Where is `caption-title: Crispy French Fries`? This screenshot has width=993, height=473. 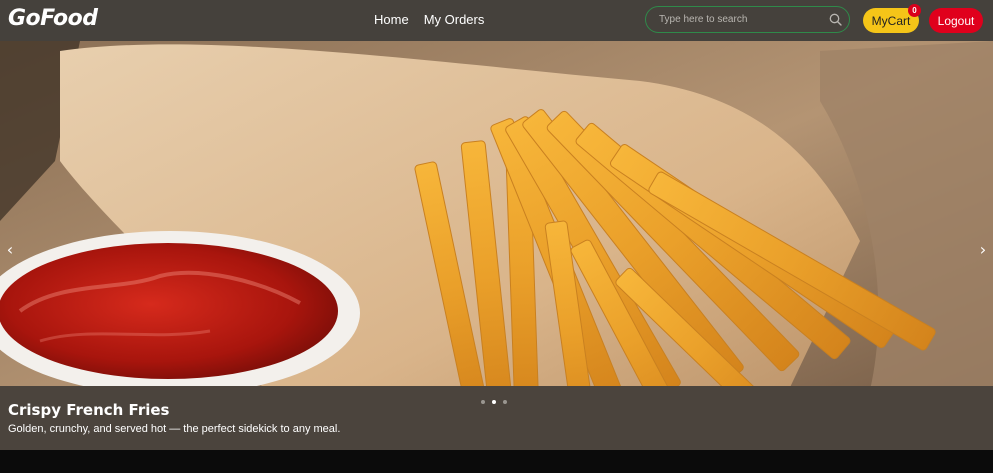 caption-title: Crispy French Fries is located at coordinates (89, 410).